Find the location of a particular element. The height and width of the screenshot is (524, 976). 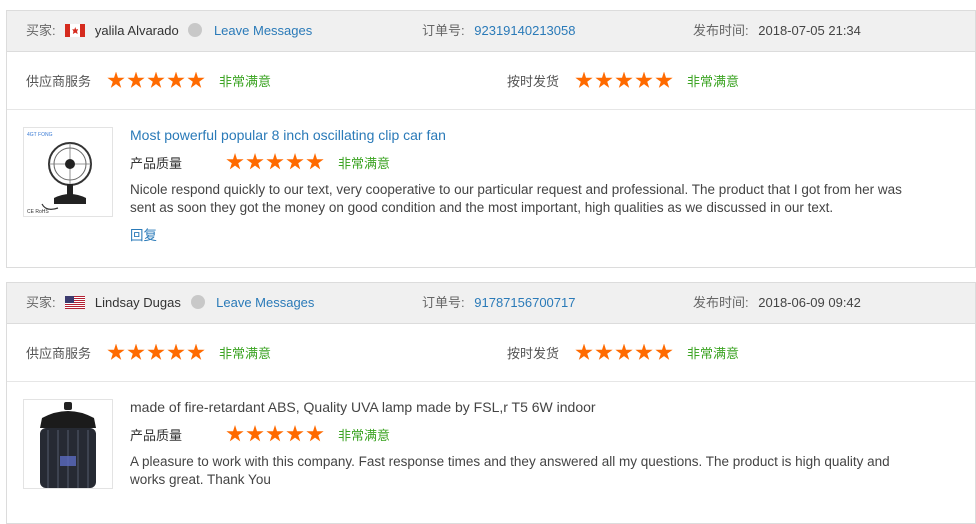

order-info: 订单号: 91787156700717 is located at coordinates (498, 303).